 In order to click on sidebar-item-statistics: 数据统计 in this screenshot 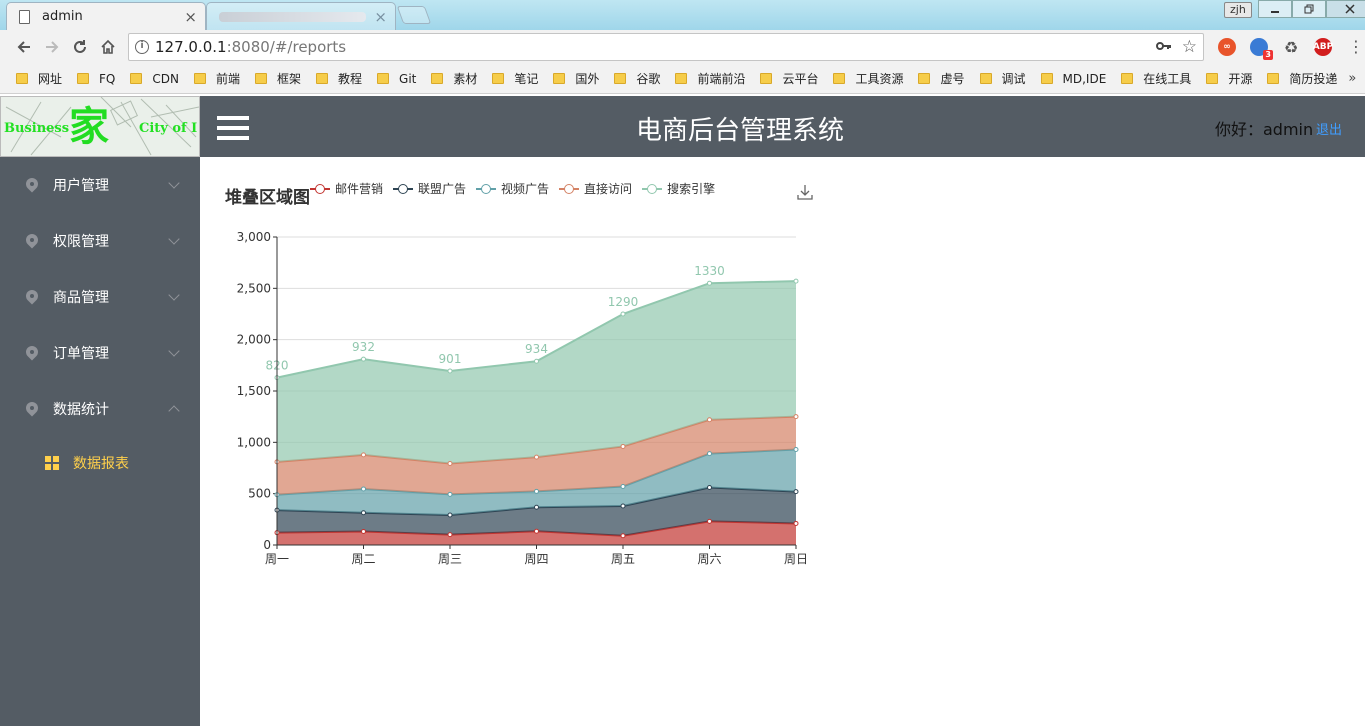, I will do `click(100, 409)`.